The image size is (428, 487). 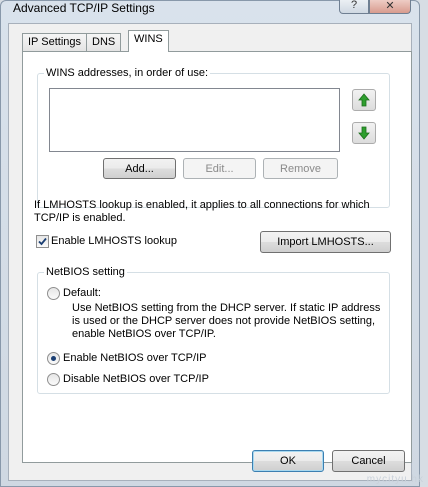 I want to click on radio-selected-dot, so click(x=53, y=358).